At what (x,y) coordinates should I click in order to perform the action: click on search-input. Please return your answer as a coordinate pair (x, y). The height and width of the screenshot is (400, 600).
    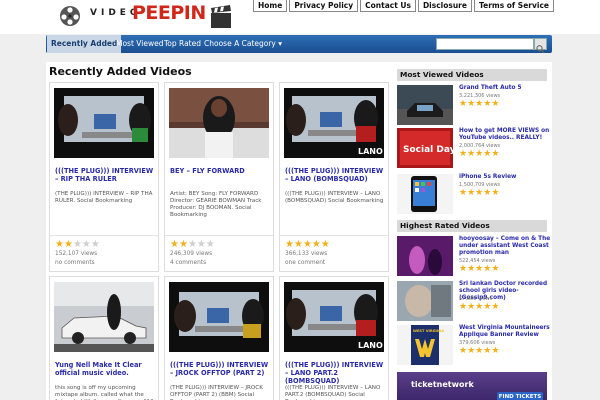
    Looking at the image, I should click on (485, 44).